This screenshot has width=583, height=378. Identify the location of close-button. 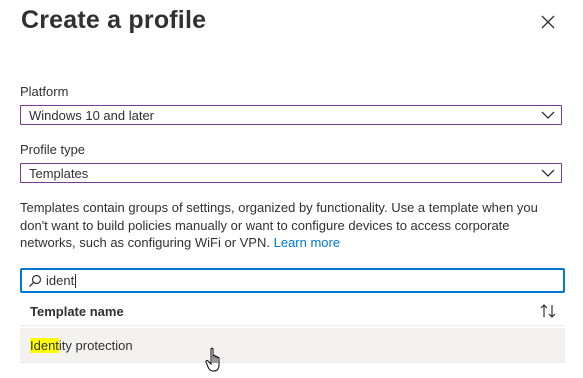
(548, 22).